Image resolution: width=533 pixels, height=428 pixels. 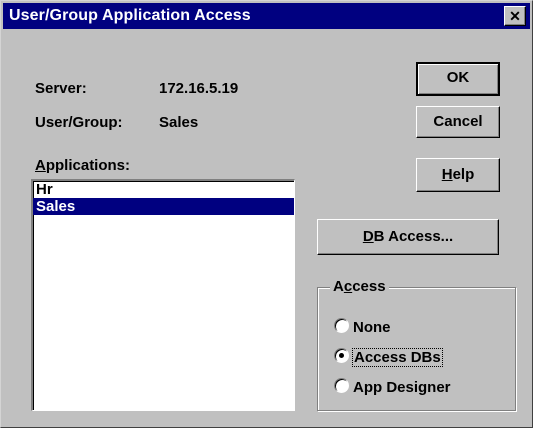 I want to click on list-item-sales: Sales, so click(x=163, y=206).